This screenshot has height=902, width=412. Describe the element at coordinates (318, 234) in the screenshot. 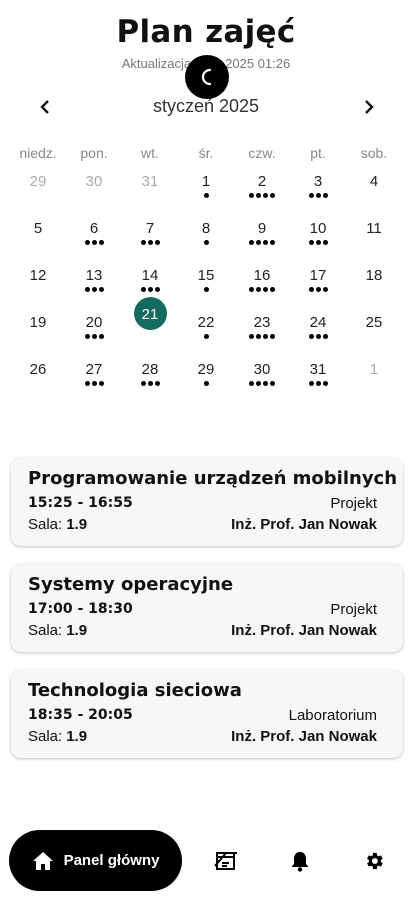

I see `calendar-day: 10` at that location.